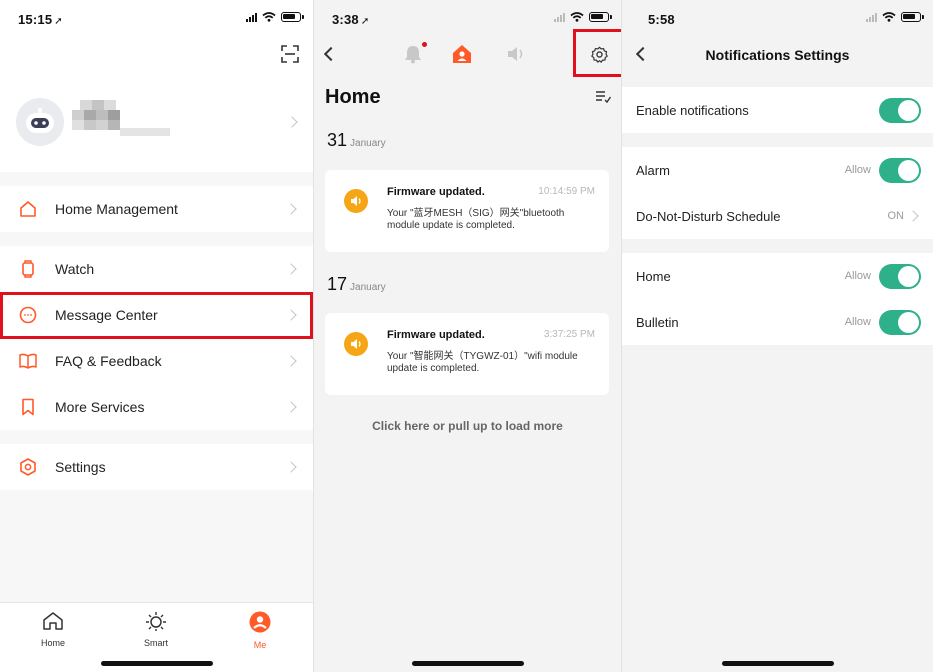  I want to click on tab-me: Me, so click(260, 630).